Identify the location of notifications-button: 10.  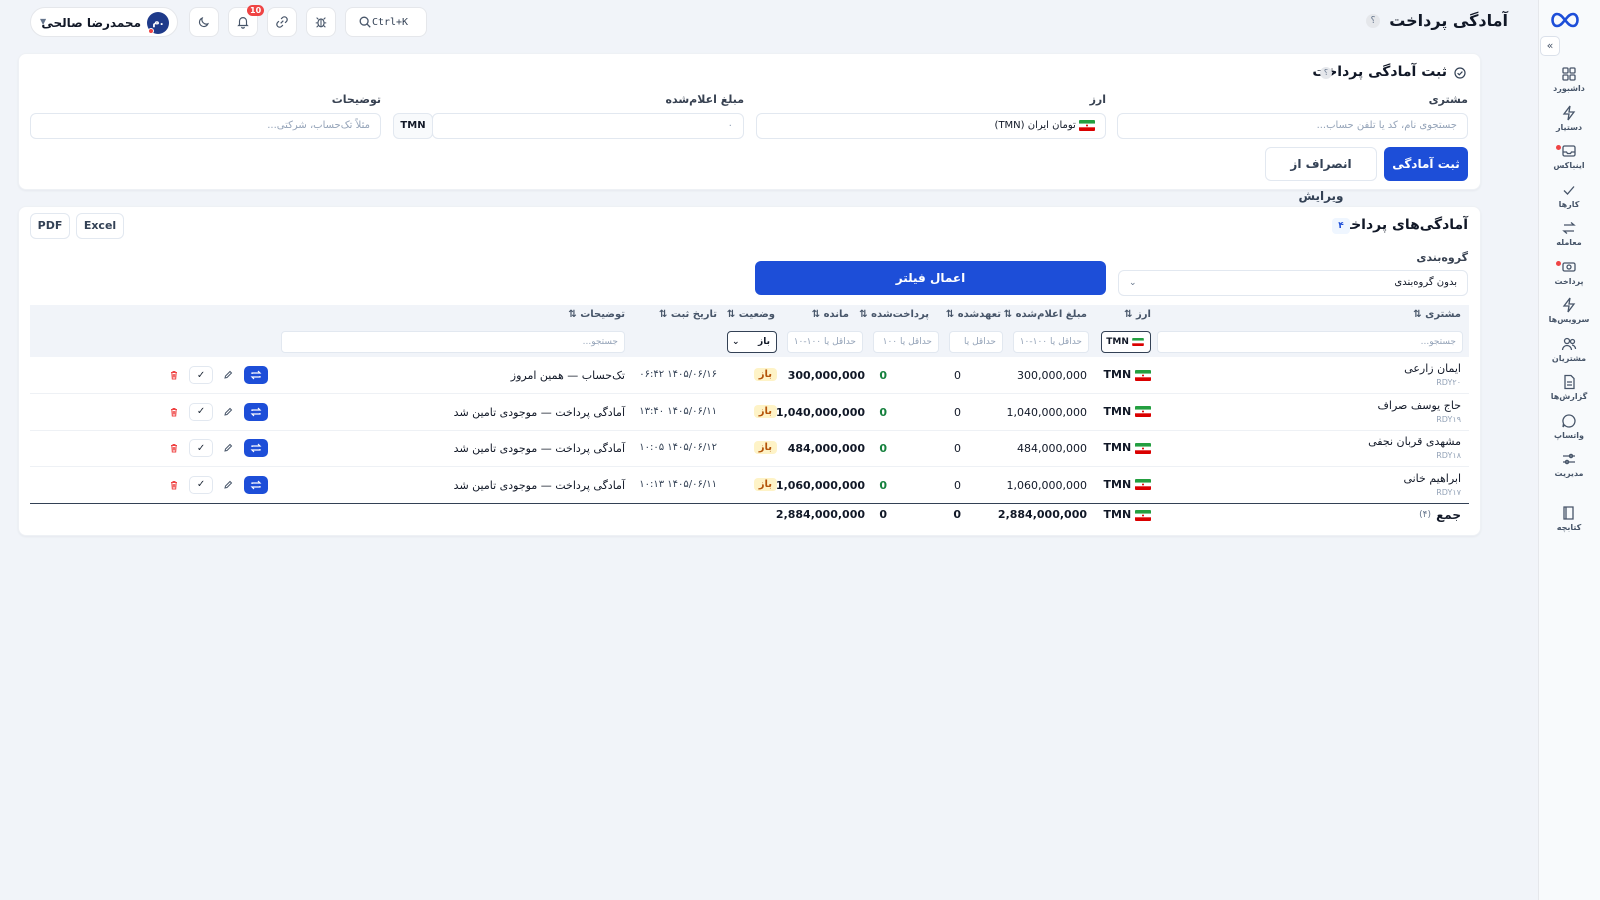
(246, 21).